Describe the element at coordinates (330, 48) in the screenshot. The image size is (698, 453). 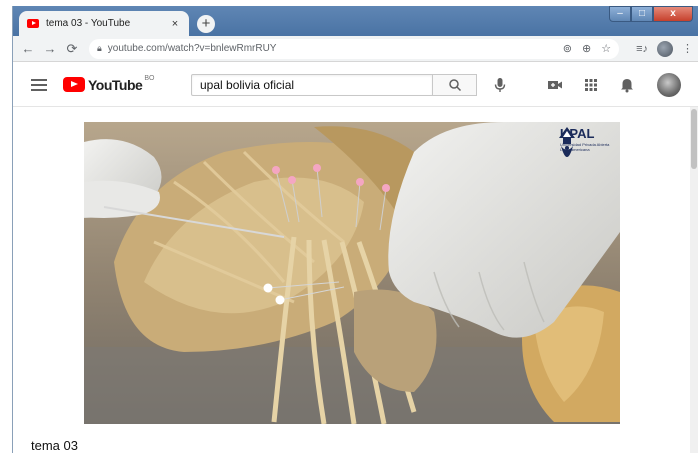
I see `url-text: youtube.com/watch?v=bnlewRmrRUY` at that location.